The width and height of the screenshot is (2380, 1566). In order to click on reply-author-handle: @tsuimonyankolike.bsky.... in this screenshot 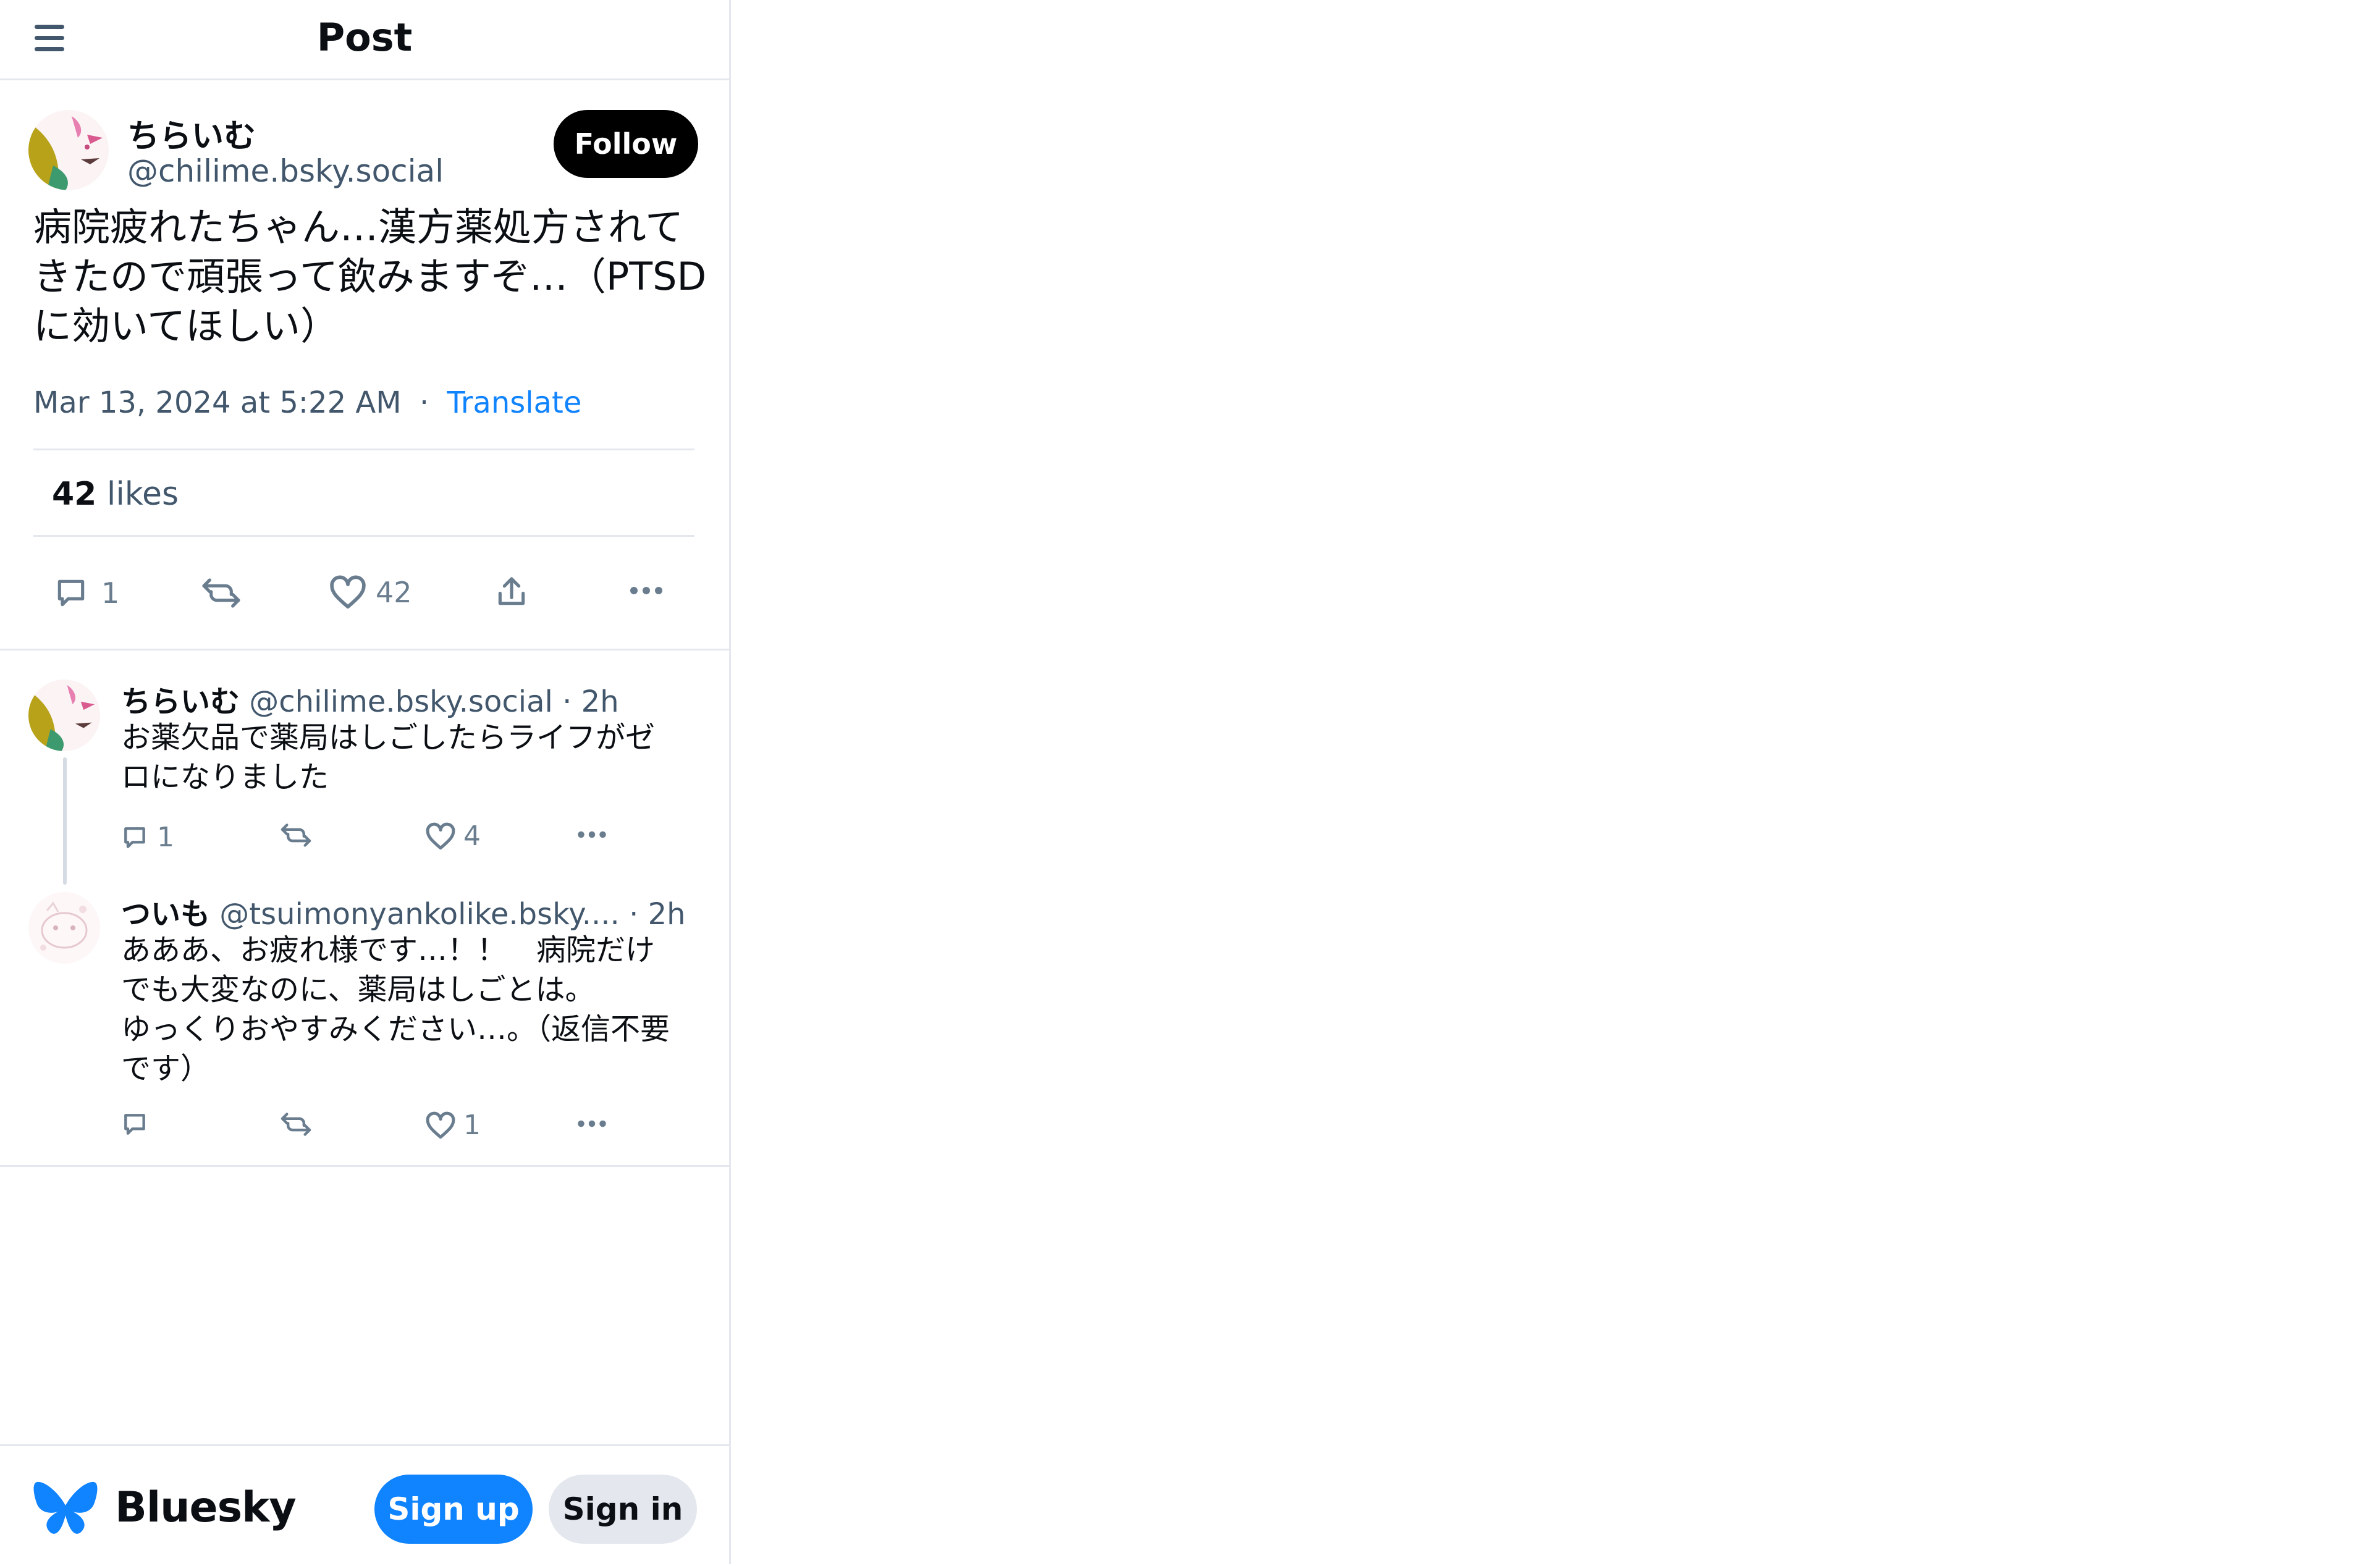, I will do `click(419, 914)`.